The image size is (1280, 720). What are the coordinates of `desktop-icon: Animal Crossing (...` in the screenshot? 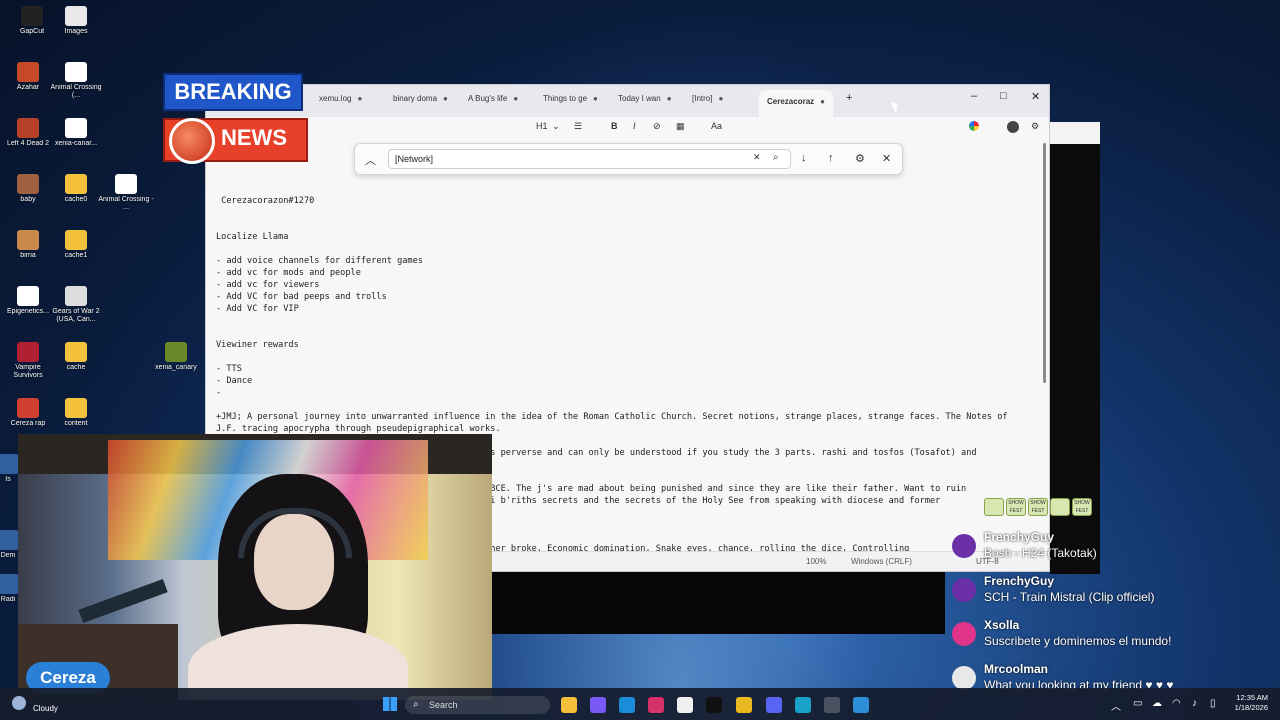 It's located at (76, 81).